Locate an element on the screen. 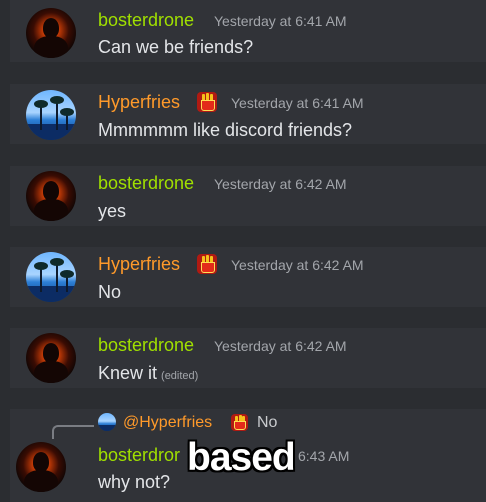 This screenshot has width=486, height=502. message-content: Knew it (edited) is located at coordinates (148, 373).